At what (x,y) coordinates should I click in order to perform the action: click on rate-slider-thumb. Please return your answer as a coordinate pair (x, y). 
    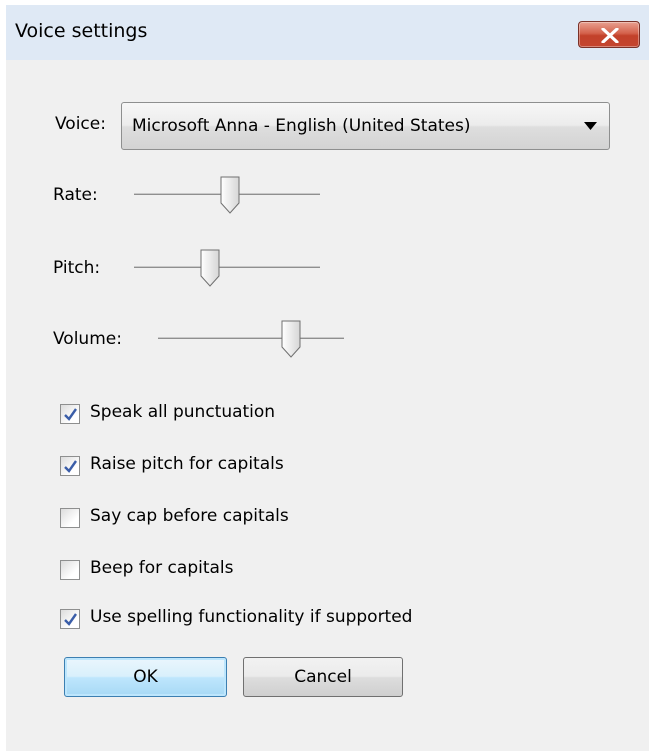
    Looking at the image, I should click on (230, 195).